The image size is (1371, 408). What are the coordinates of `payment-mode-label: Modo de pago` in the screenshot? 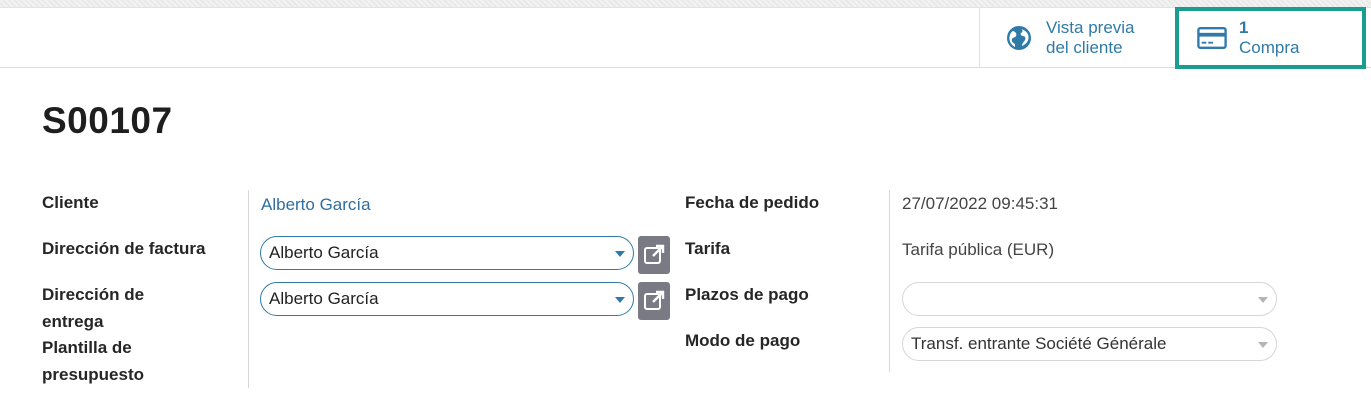 It's located at (743, 340).